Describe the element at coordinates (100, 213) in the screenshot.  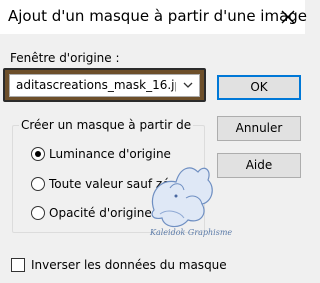
I see `radio-label: Opacité d'origine` at that location.